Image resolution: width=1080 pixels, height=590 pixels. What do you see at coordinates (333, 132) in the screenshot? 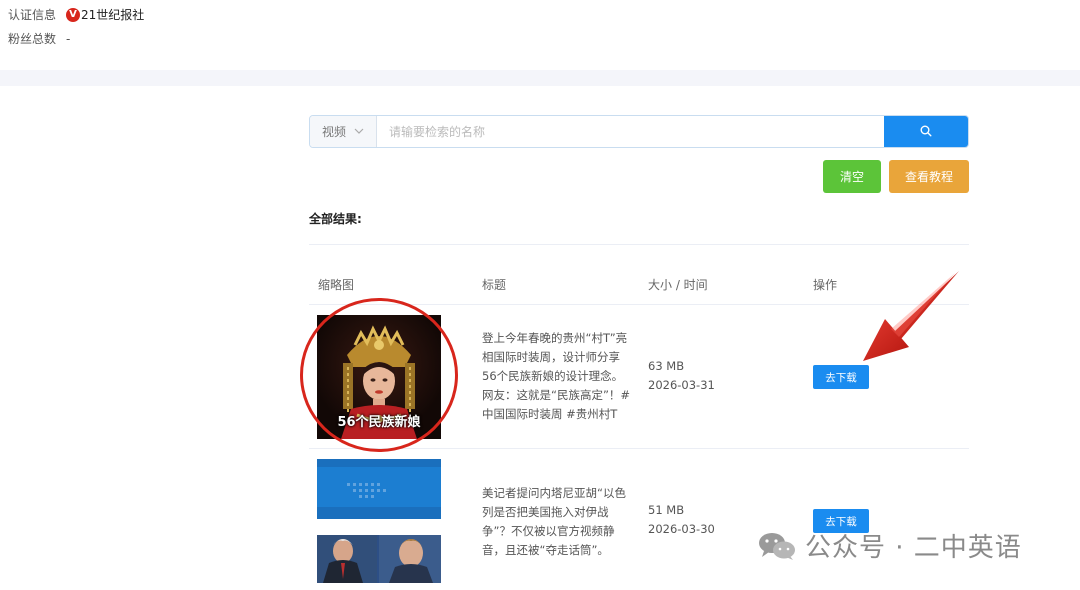
I see `search-type-value: 视频` at bounding box center [333, 132].